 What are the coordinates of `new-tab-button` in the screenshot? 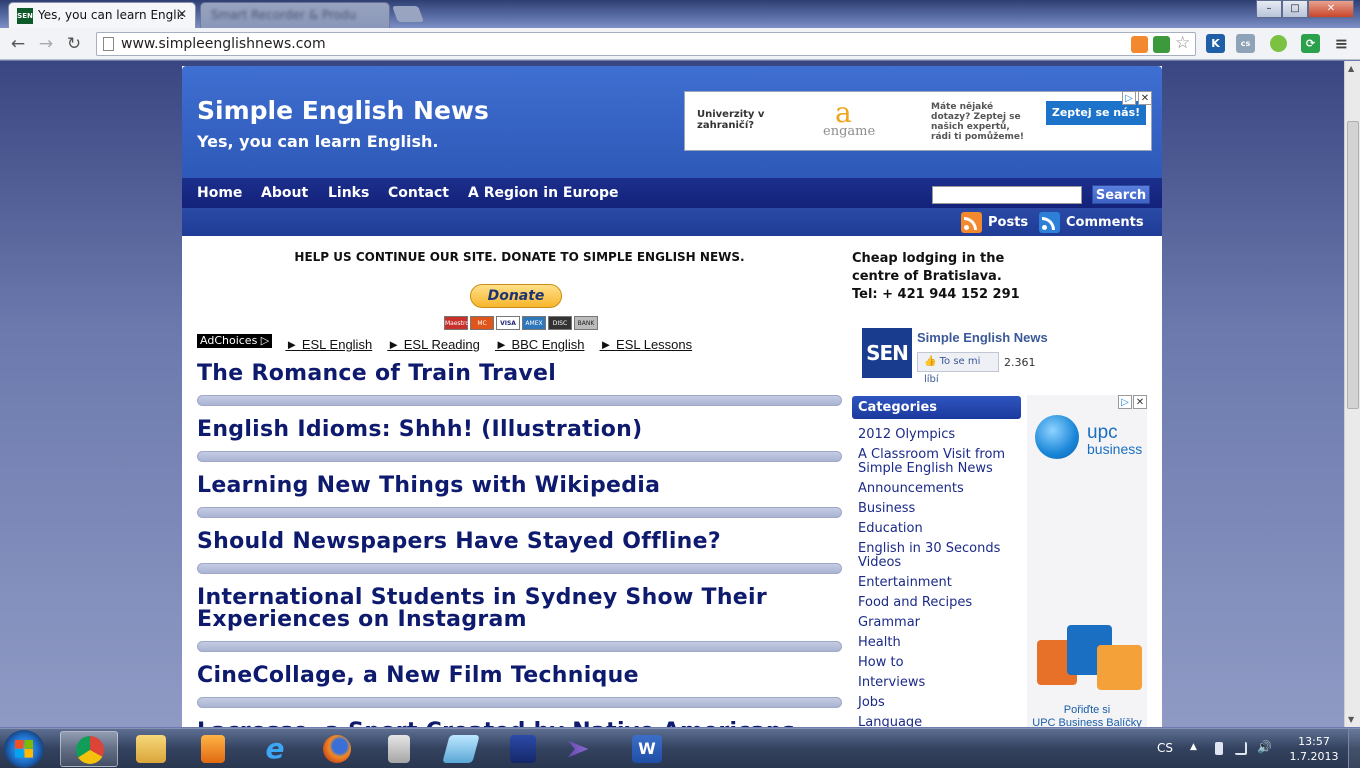 It's located at (408, 14).